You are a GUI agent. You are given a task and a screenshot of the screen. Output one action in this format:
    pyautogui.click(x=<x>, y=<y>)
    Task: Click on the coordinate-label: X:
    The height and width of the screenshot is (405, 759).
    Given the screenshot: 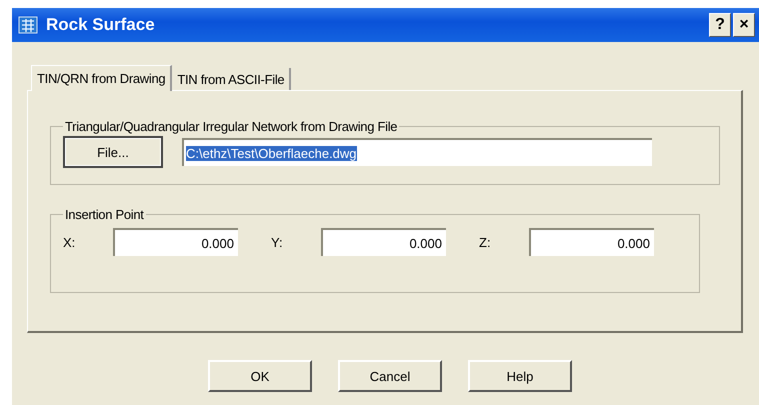 What is the action you would take?
    pyautogui.click(x=69, y=242)
    